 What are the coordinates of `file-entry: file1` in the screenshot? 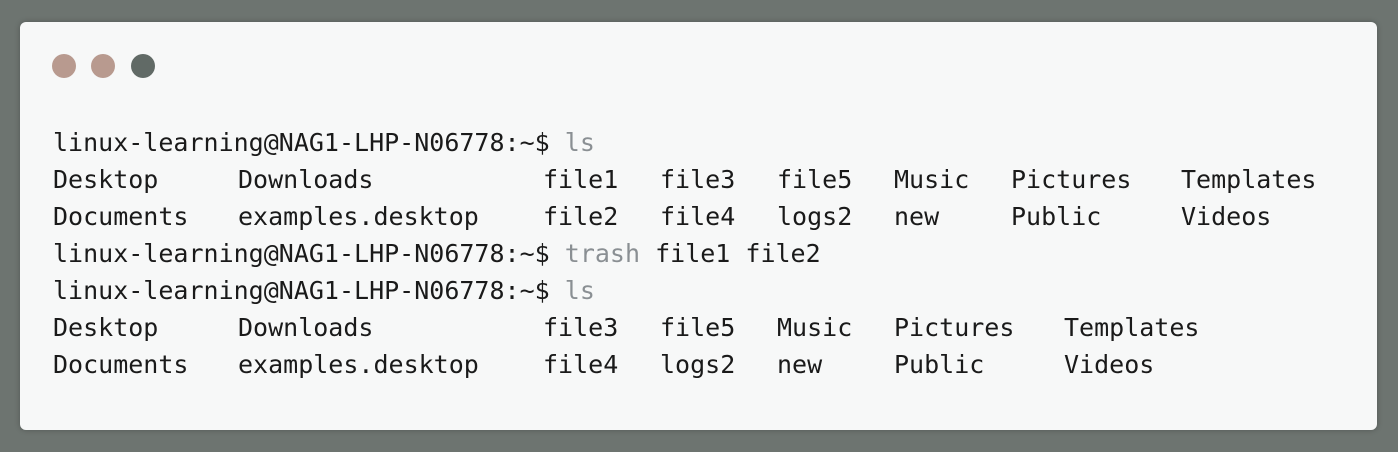 It's located at (581, 179).